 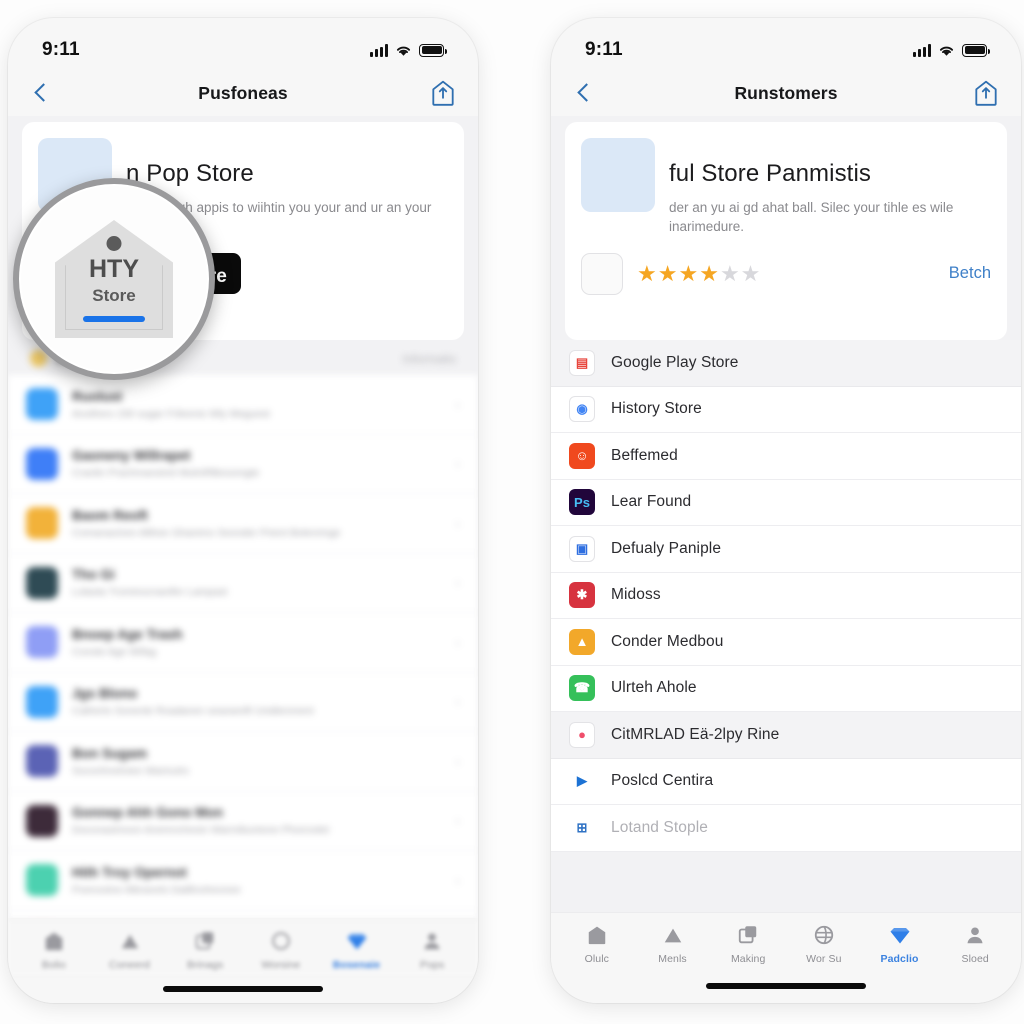 I want to click on triangle-icon, so click(x=673, y=935).